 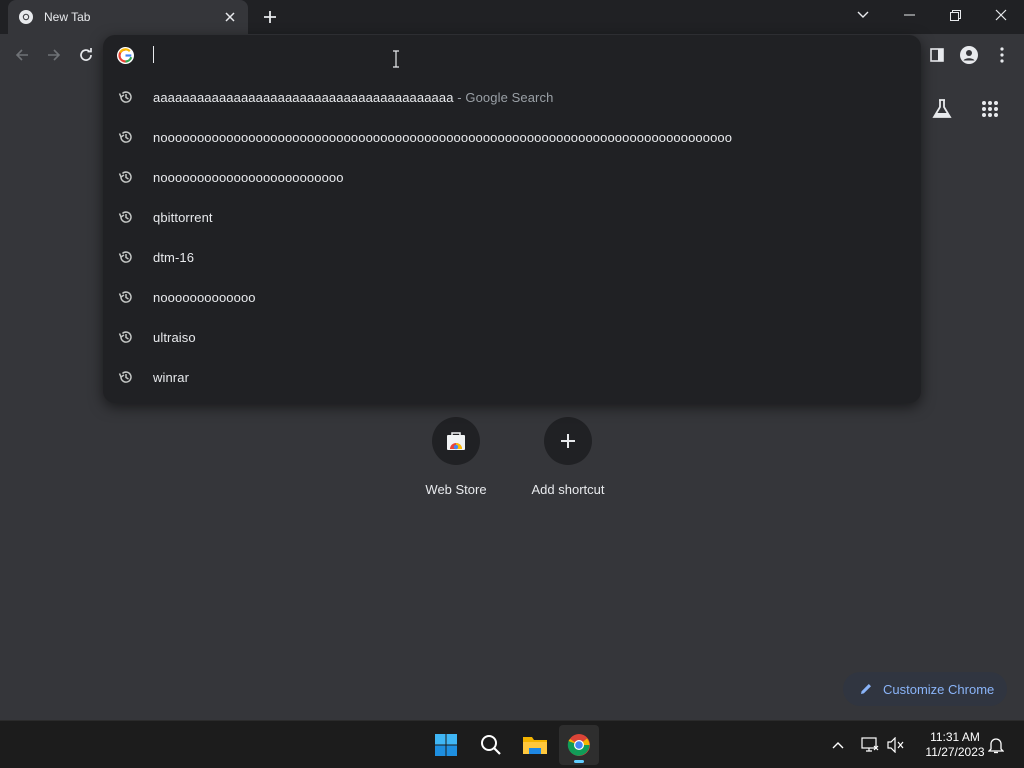 I want to click on customize-chrome-label: Customize Chrome, so click(x=939, y=689).